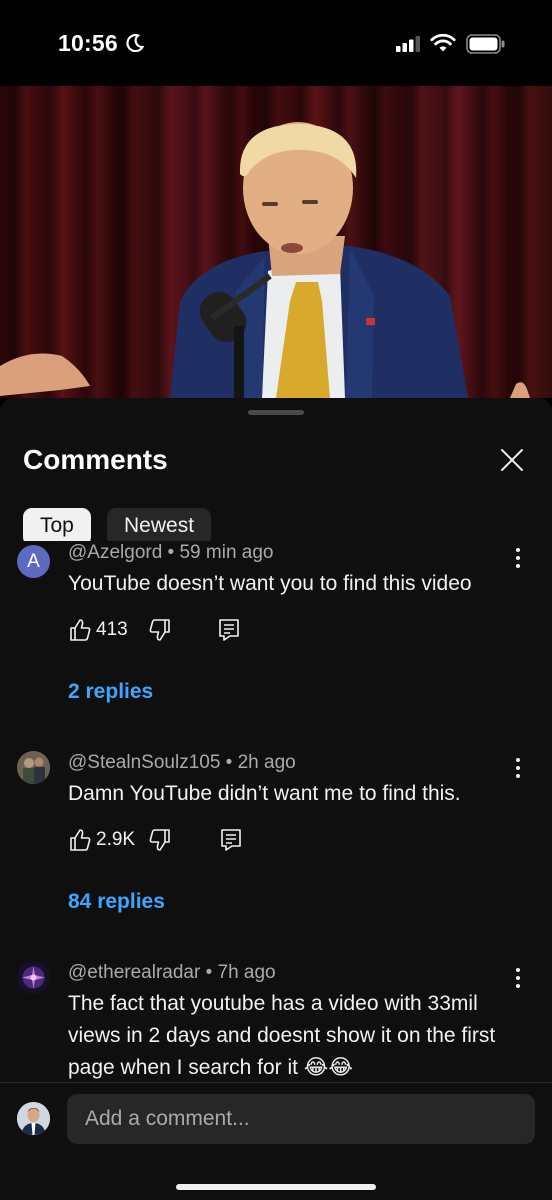 The image size is (552, 1200). I want to click on comment-meta: @Azelgord • 59 min ago, so click(171, 552).